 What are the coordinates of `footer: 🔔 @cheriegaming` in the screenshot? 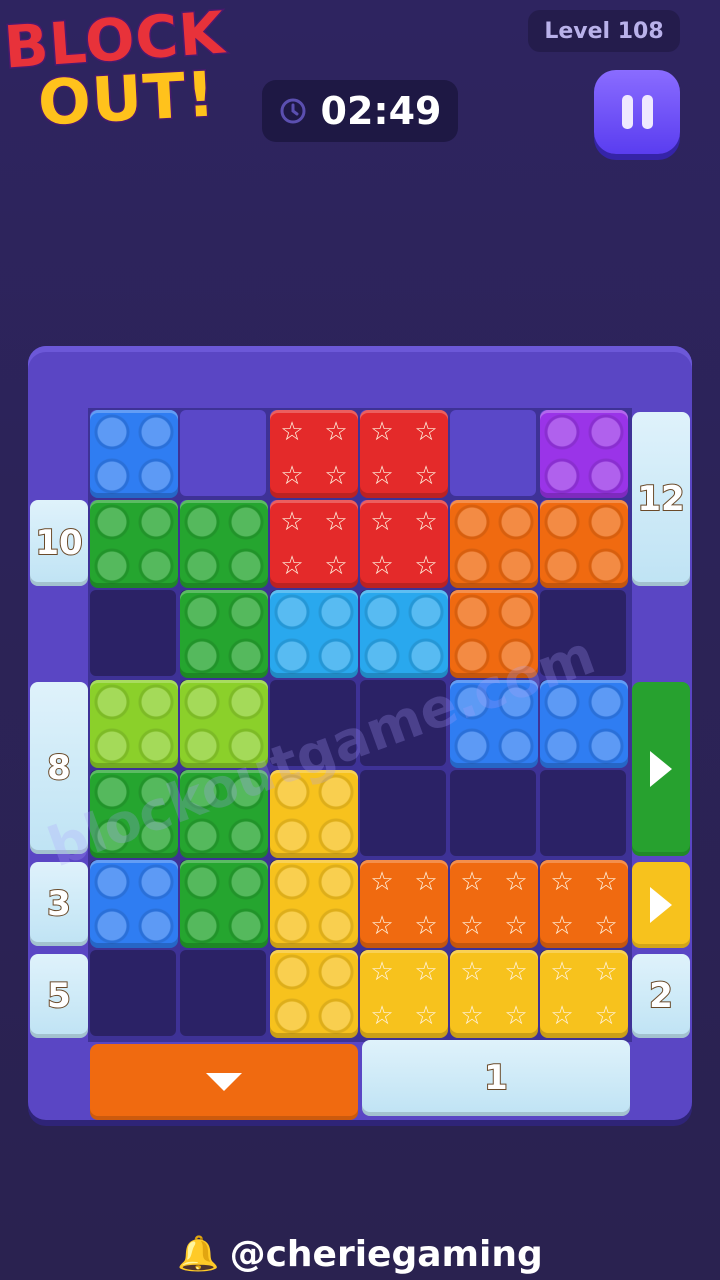 It's located at (360, 1254).